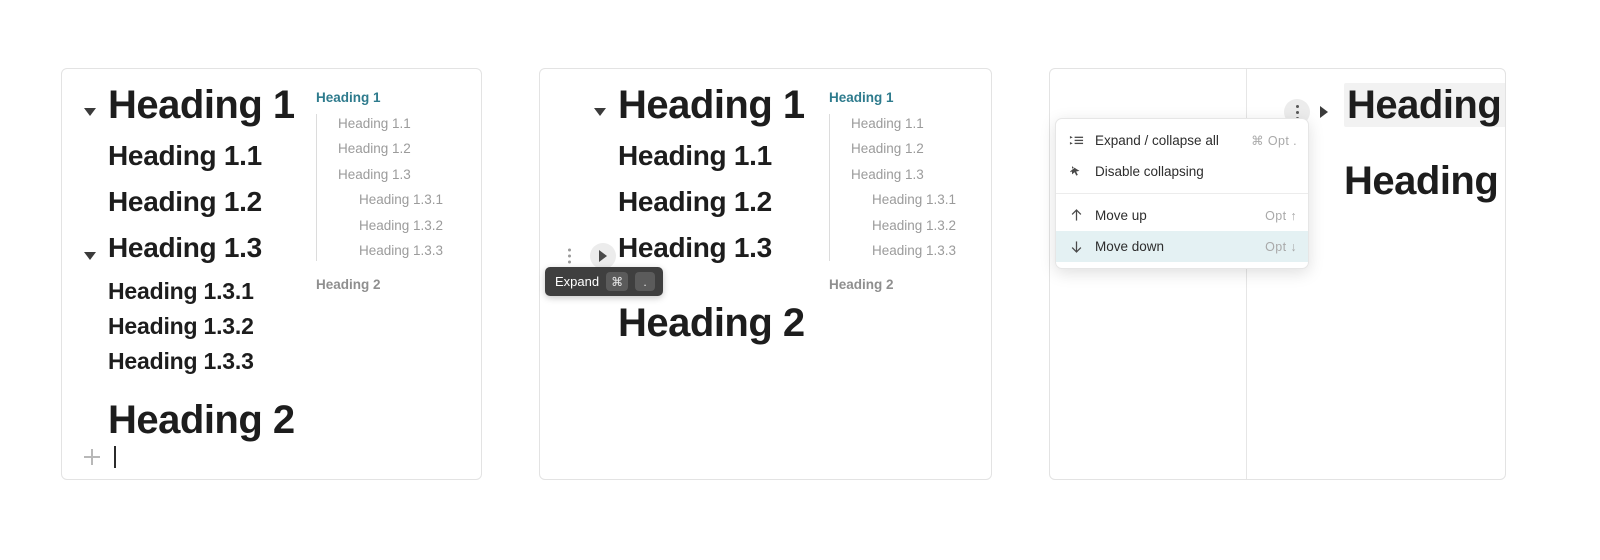 This screenshot has height=560, width=1600. What do you see at coordinates (92, 457) in the screenshot?
I see `plus-icon` at bounding box center [92, 457].